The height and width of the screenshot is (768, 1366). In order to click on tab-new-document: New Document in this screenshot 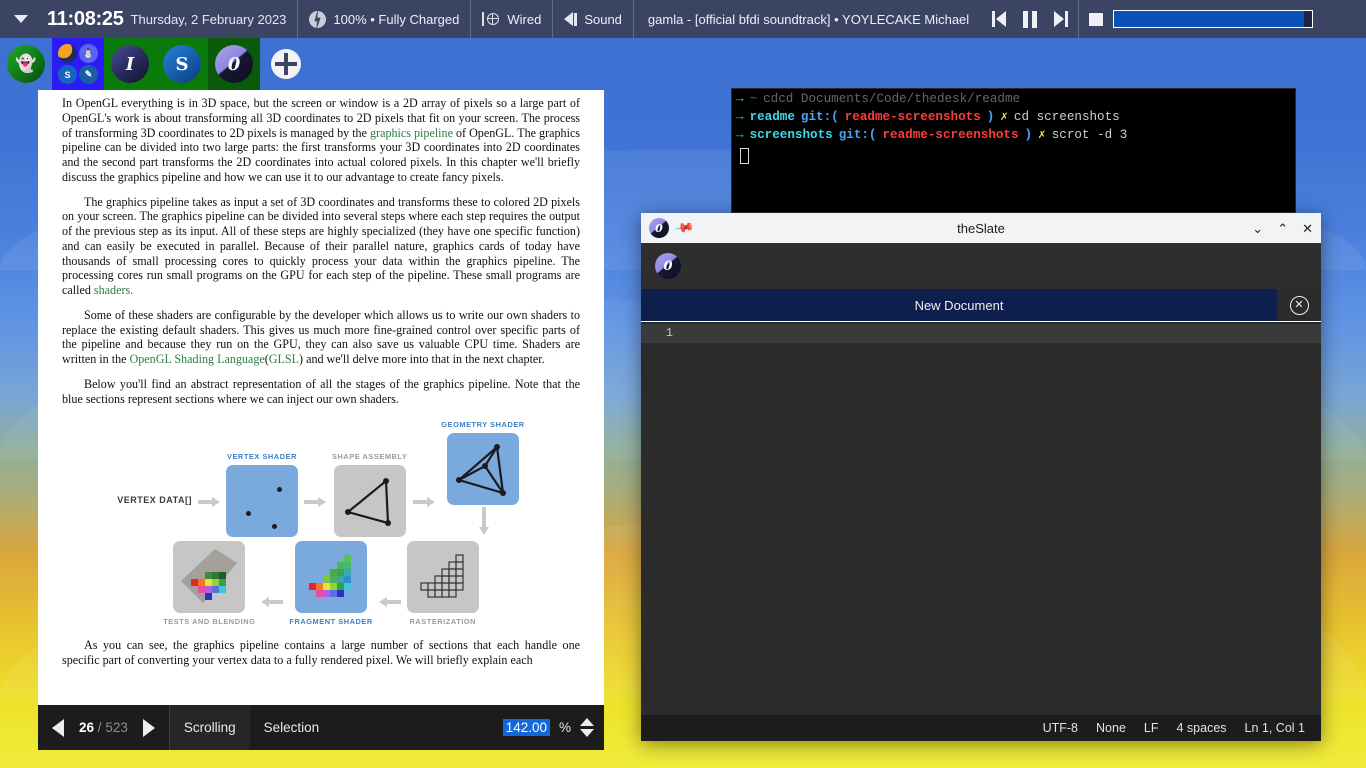, I will do `click(959, 305)`.